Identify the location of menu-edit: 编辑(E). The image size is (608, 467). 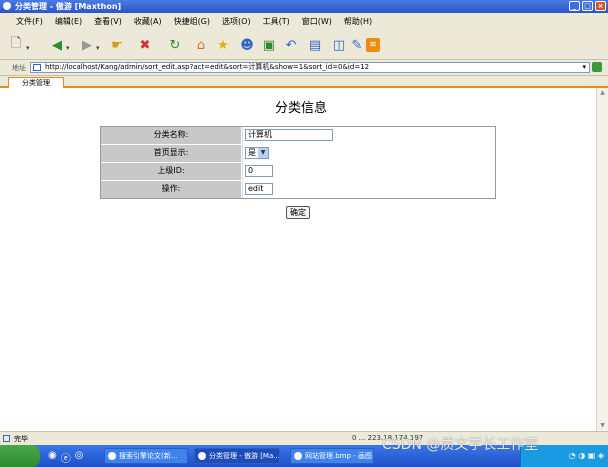
(68, 21).